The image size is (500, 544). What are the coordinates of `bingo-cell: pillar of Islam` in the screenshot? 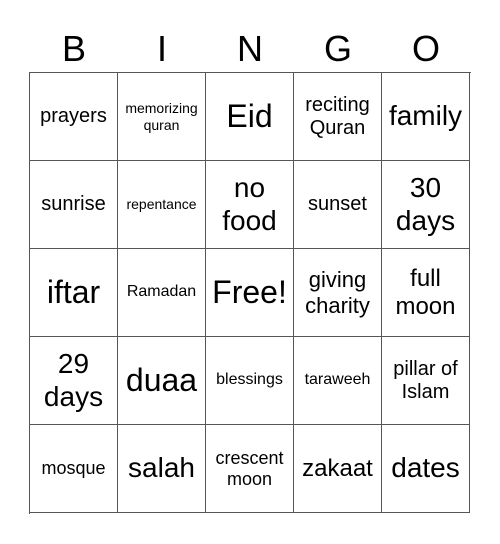 It's located at (426, 381).